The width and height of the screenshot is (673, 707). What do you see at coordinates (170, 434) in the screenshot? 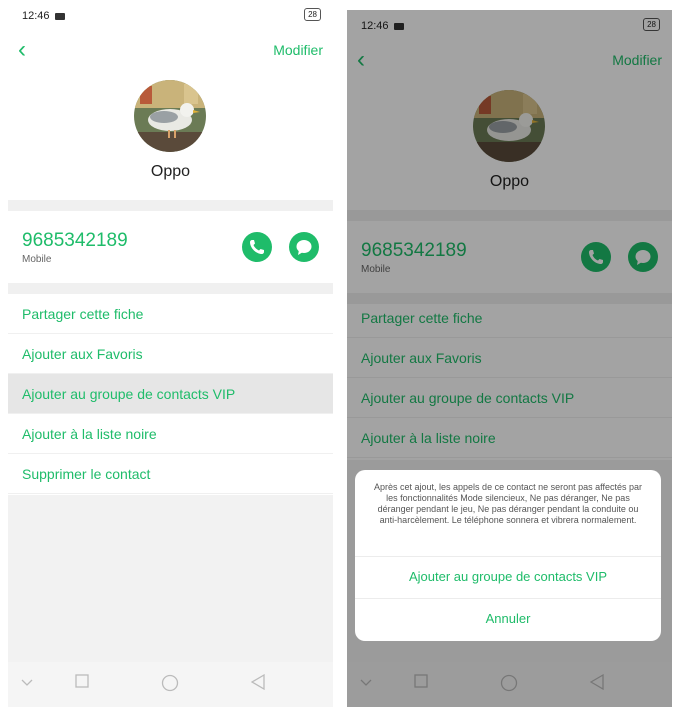
I see `menu-item-blacklist: Ajouter à la liste noire` at bounding box center [170, 434].